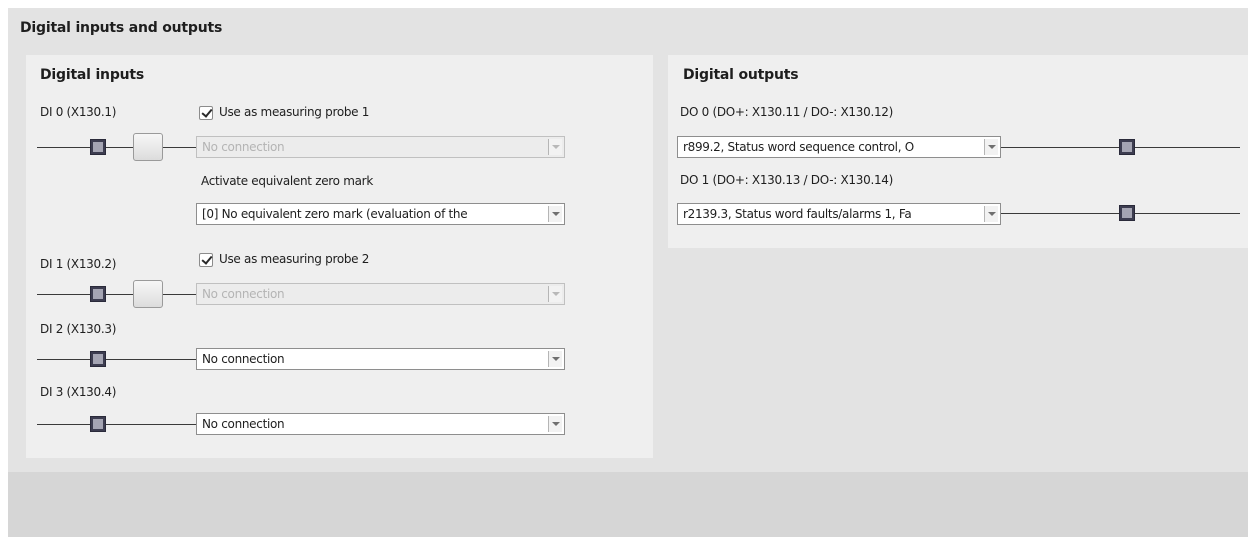 This screenshot has height=537, width=1248. Describe the element at coordinates (78, 392) in the screenshot. I see `di3-label: DI 3 (X130.4)` at that location.